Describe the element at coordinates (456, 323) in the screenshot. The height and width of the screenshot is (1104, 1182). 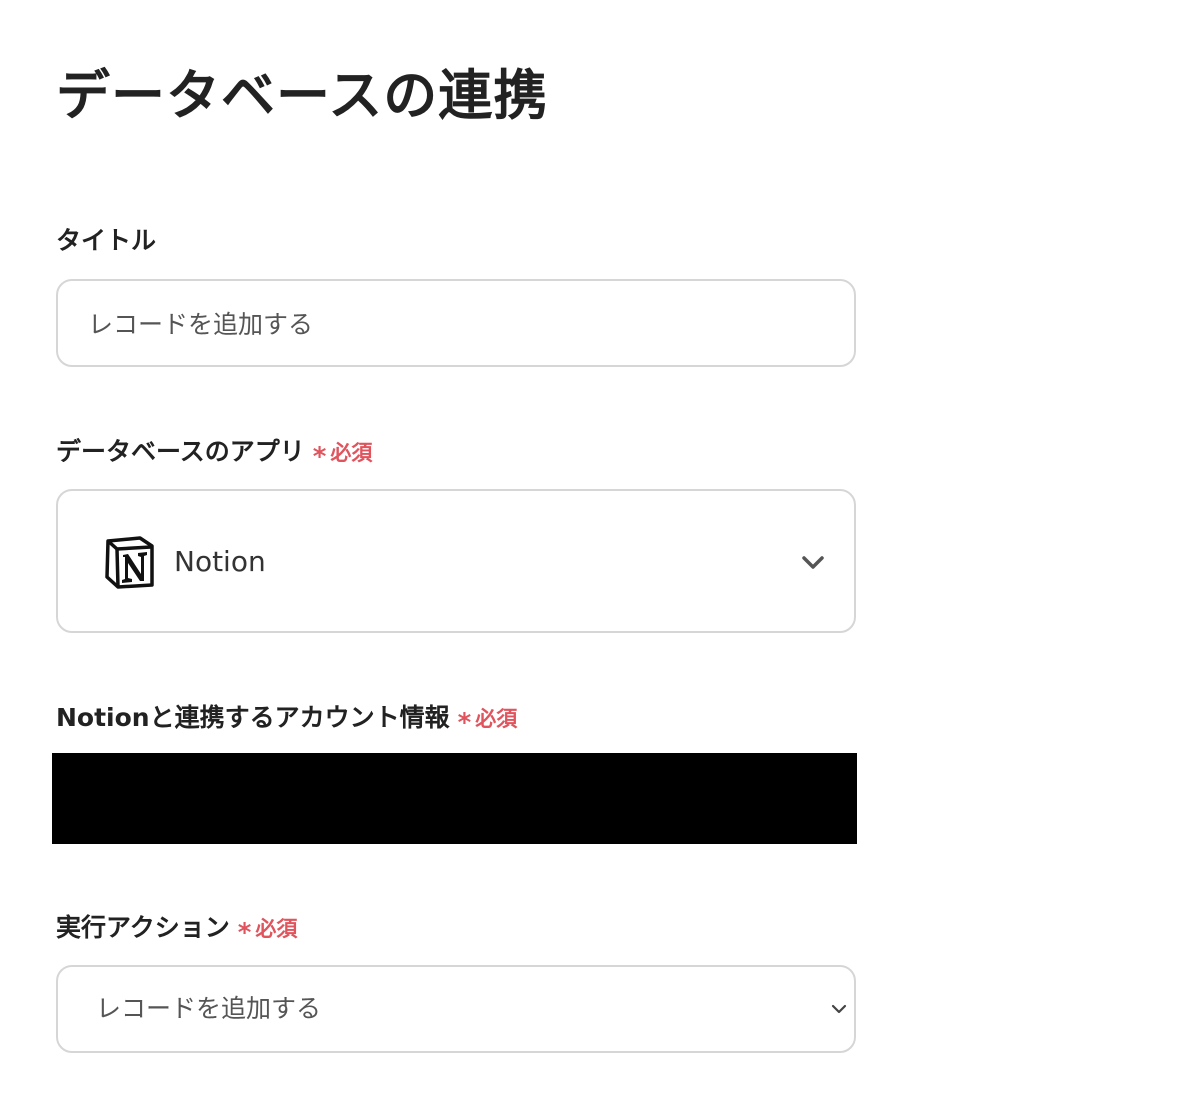
I see `title-input` at that location.